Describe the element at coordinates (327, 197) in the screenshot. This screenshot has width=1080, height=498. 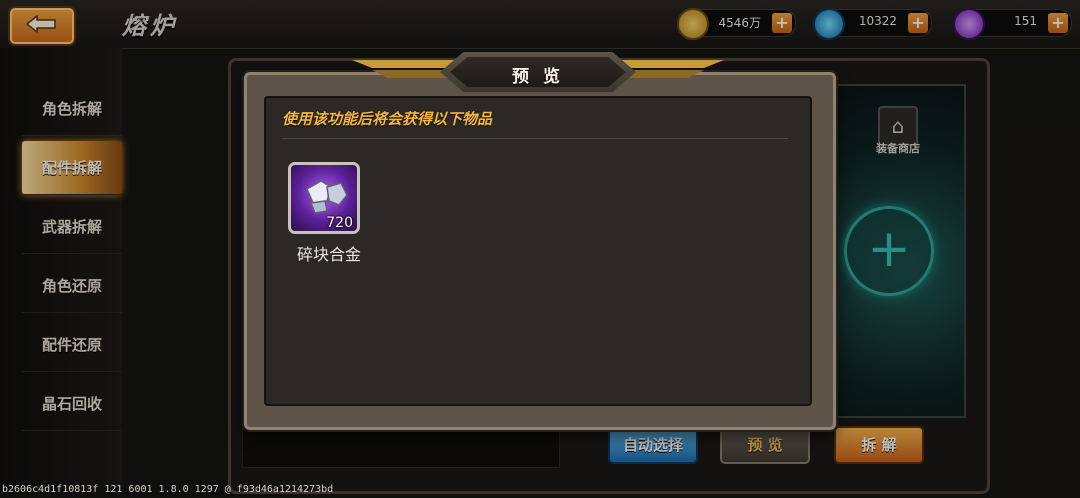
I see `alloy-chunk-icon` at that location.